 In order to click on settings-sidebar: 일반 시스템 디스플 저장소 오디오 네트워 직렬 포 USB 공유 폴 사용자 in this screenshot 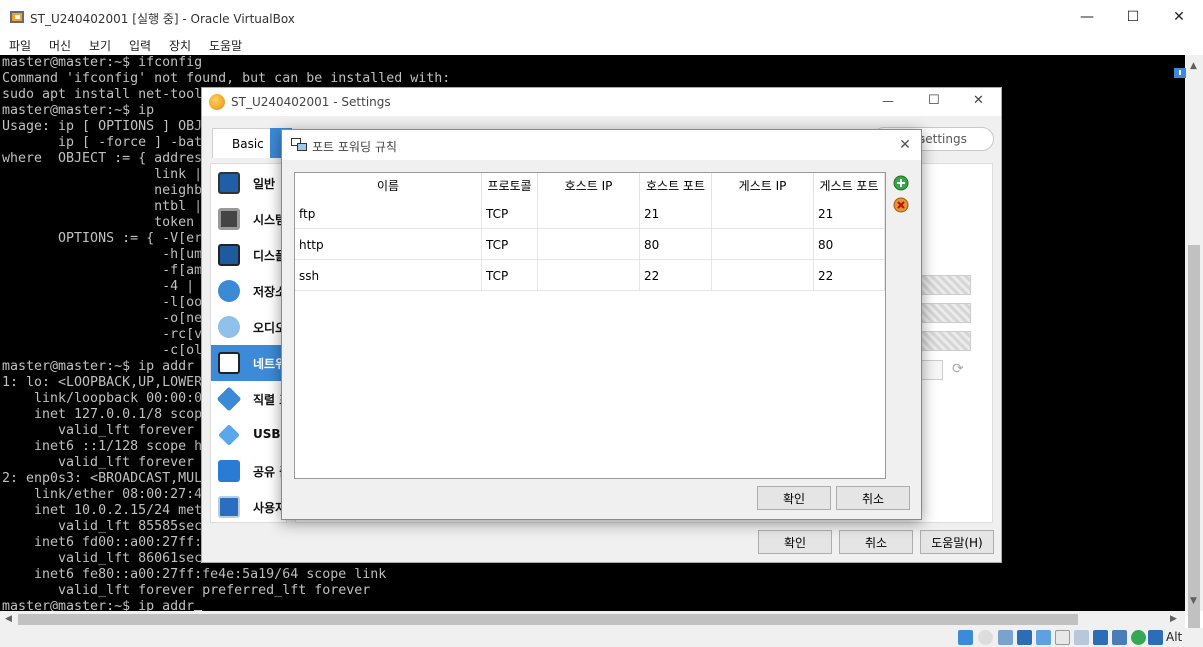, I will do `click(248, 343)`.